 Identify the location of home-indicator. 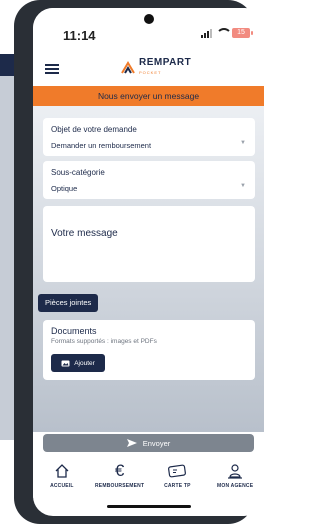
(149, 506).